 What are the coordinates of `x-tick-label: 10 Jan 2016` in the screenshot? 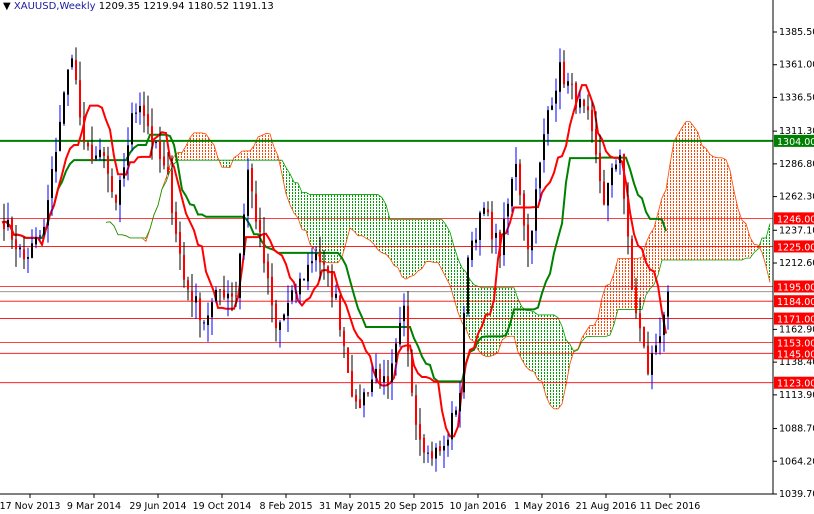 It's located at (478, 506).